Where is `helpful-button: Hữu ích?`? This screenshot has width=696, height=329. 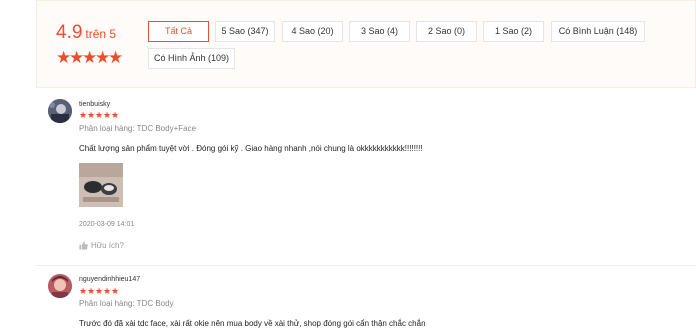
helpful-button: Hữu ích? is located at coordinates (101, 245).